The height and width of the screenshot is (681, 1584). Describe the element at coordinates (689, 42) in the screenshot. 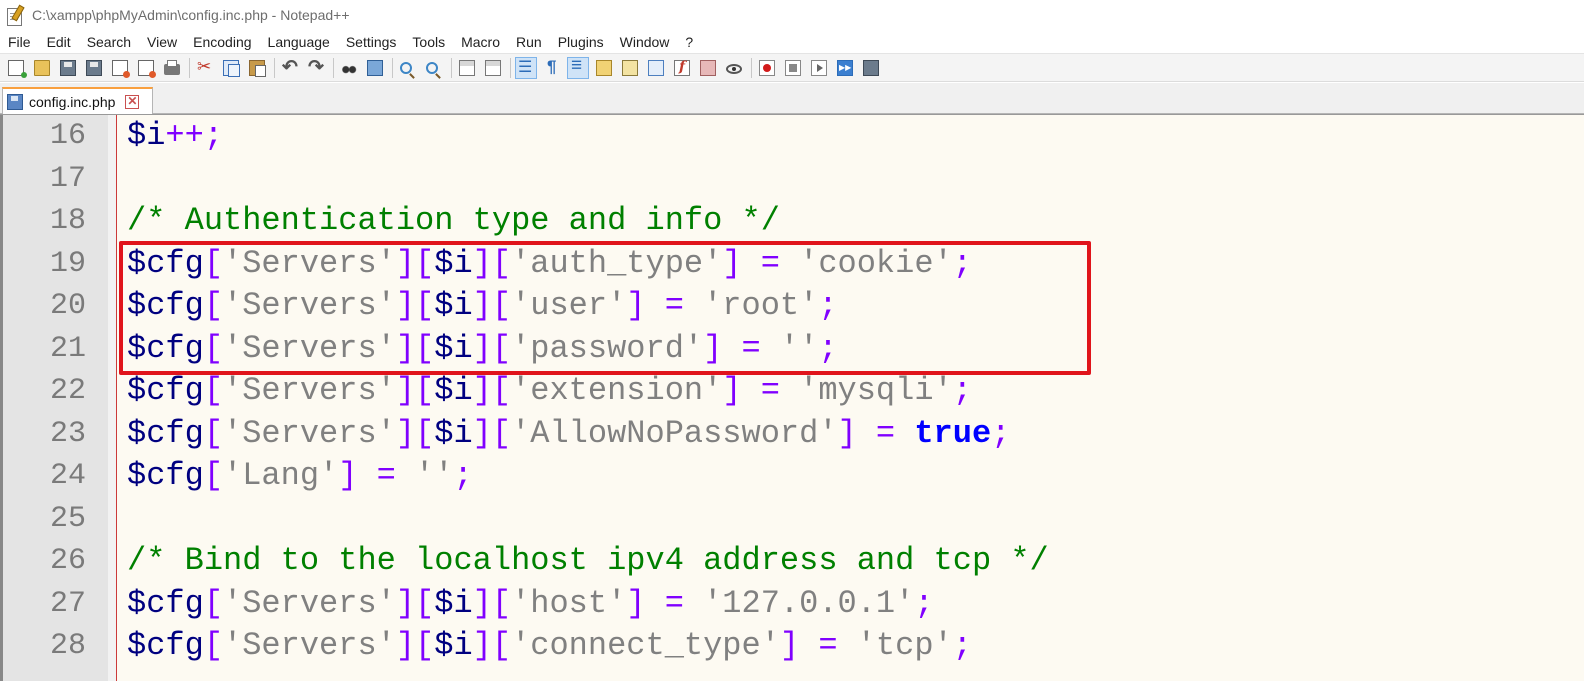

I see `menu-help: ?` at that location.